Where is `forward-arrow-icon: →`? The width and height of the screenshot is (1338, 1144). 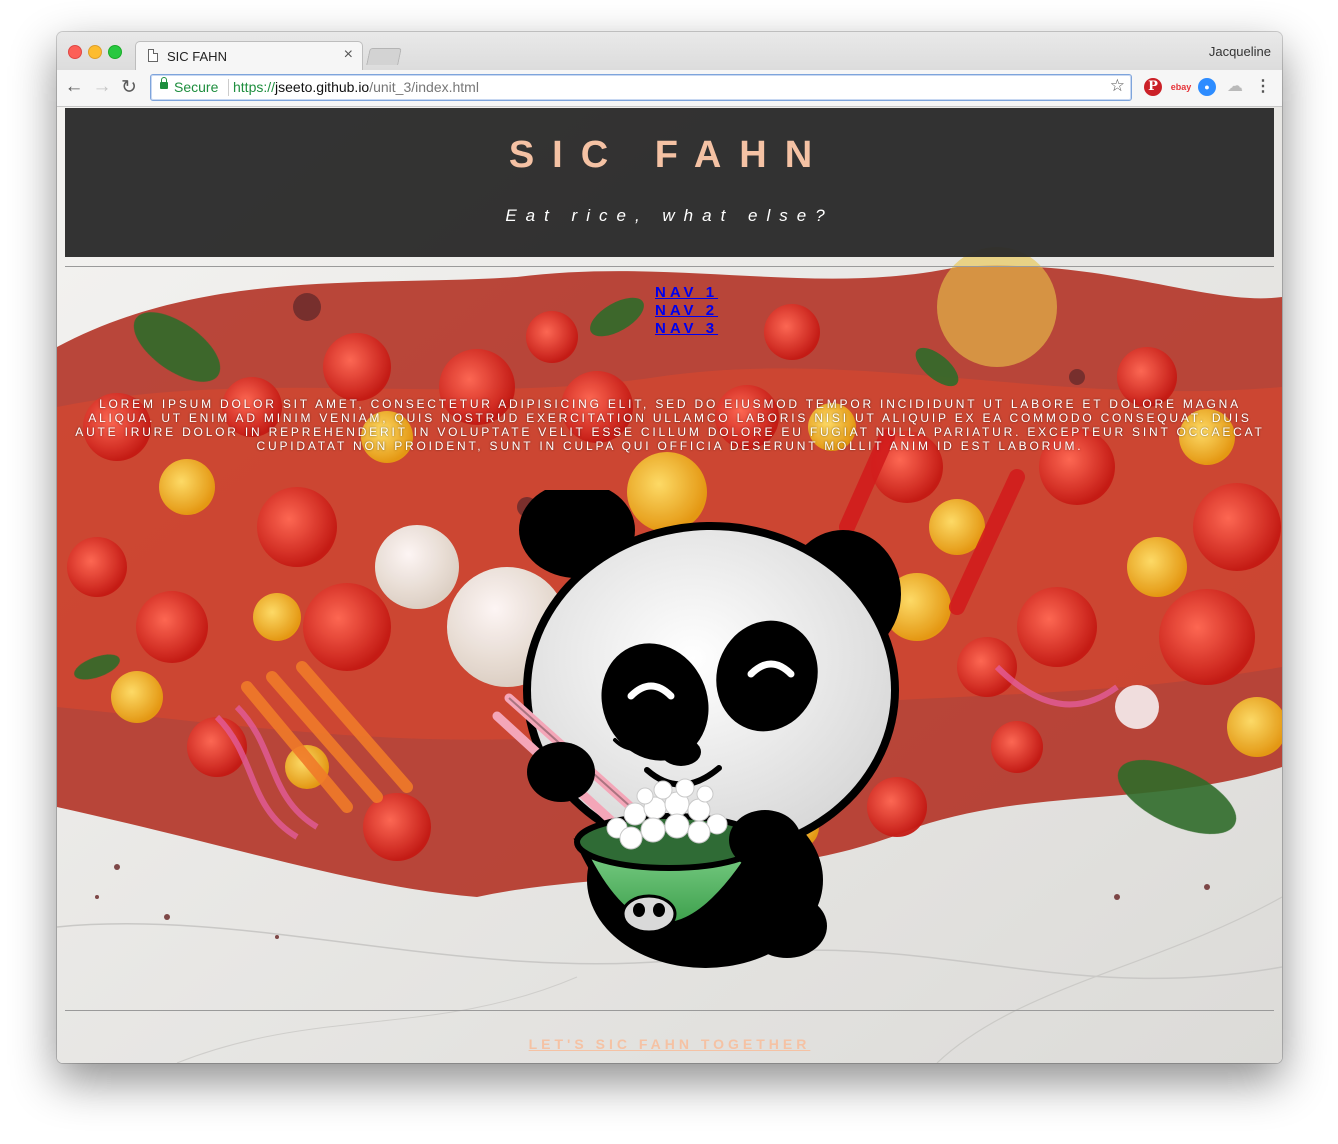 forward-arrow-icon: → is located at coordinates (102, 87).